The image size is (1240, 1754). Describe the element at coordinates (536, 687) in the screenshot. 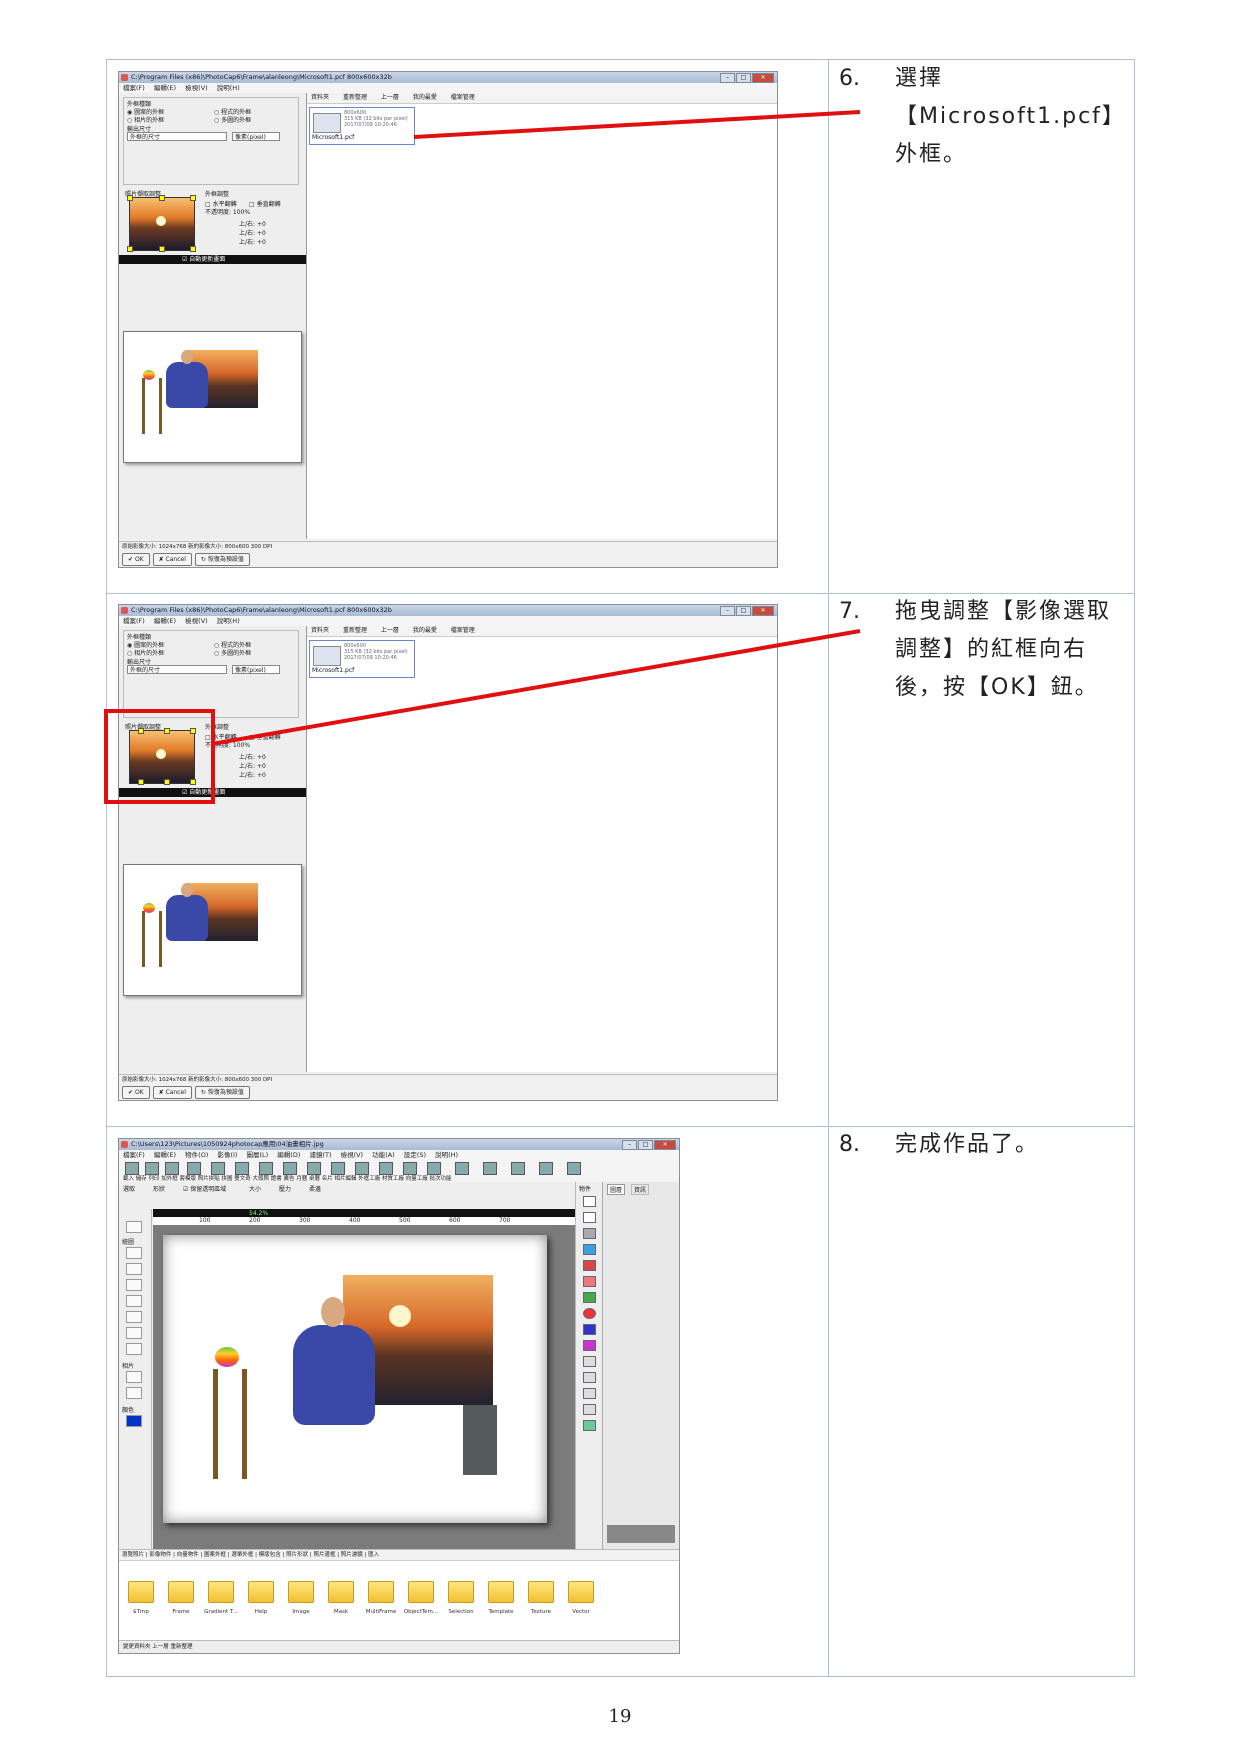

I see `arrow-line-step7` at that location.